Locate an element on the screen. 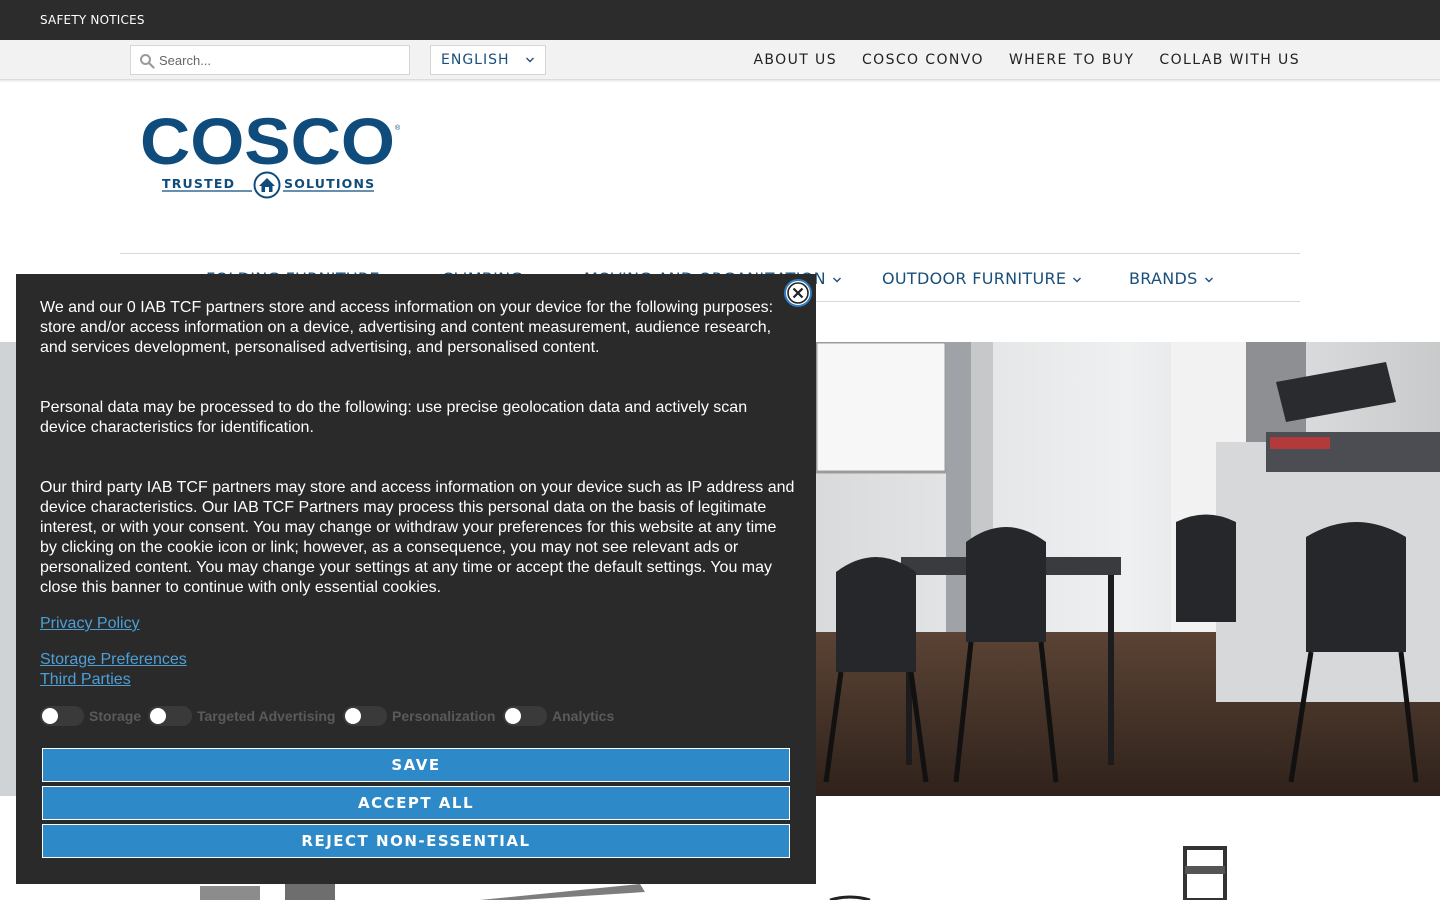 This screenshot has height=900, width=1440. toggle-label: Analytics is located at coordinates (583, 716).